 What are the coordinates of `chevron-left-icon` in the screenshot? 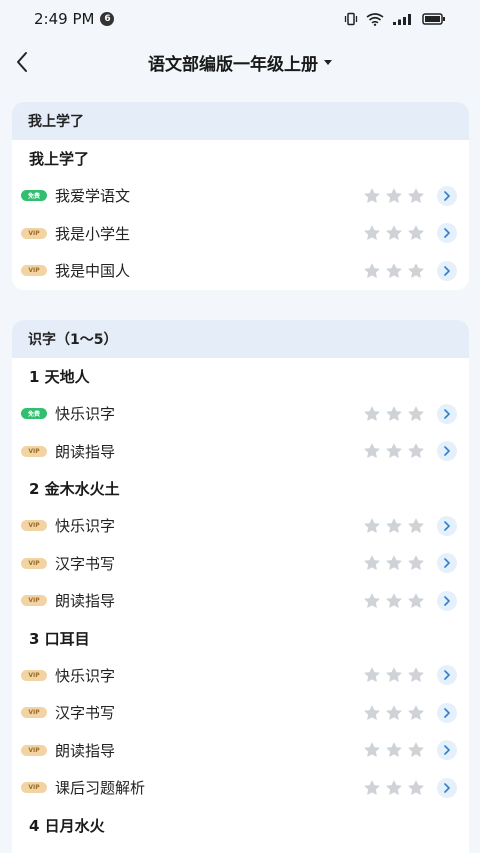 It's located at (22, 62).